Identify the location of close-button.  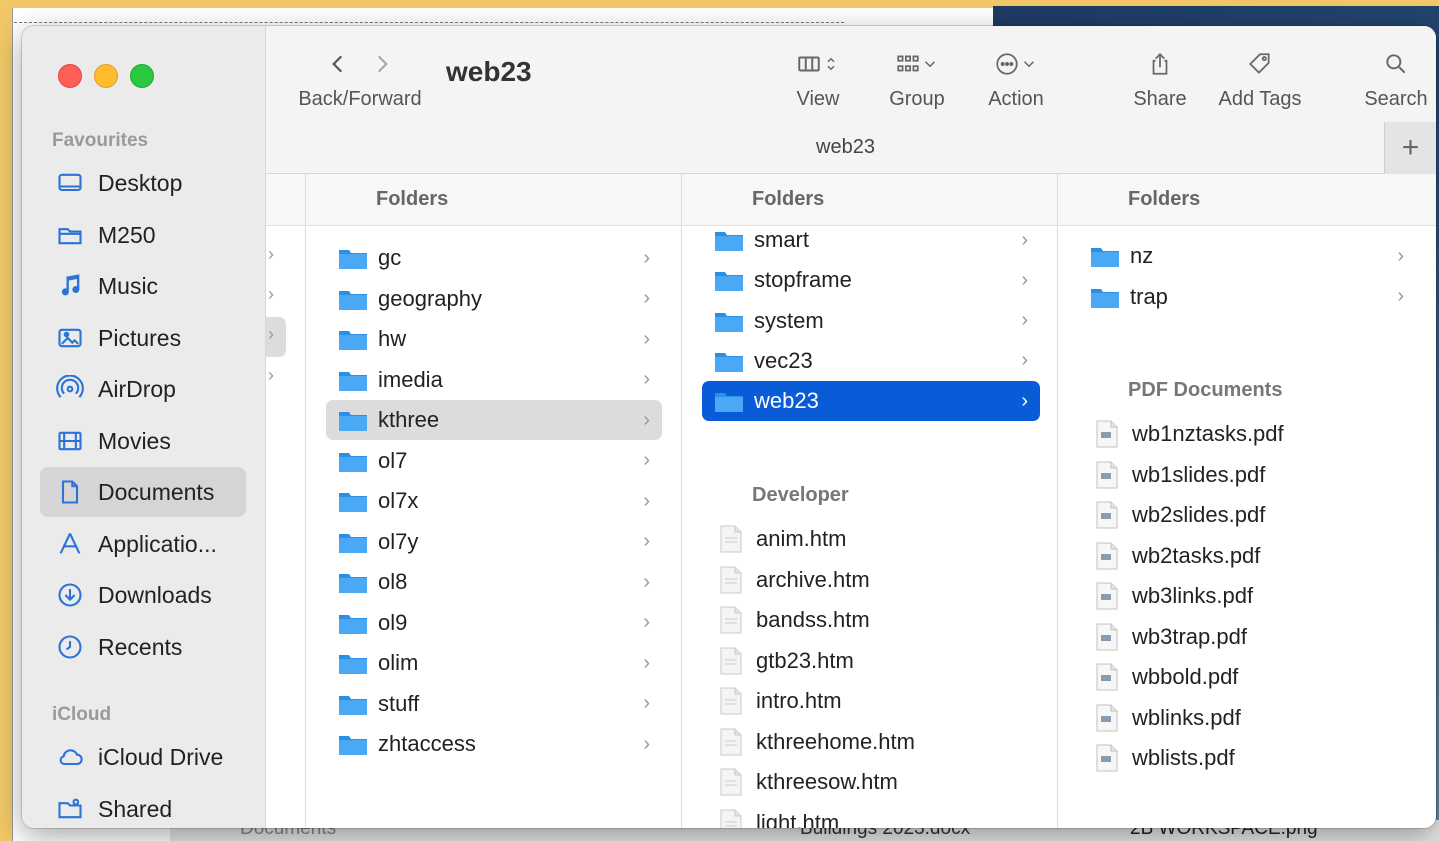
(70, 76).